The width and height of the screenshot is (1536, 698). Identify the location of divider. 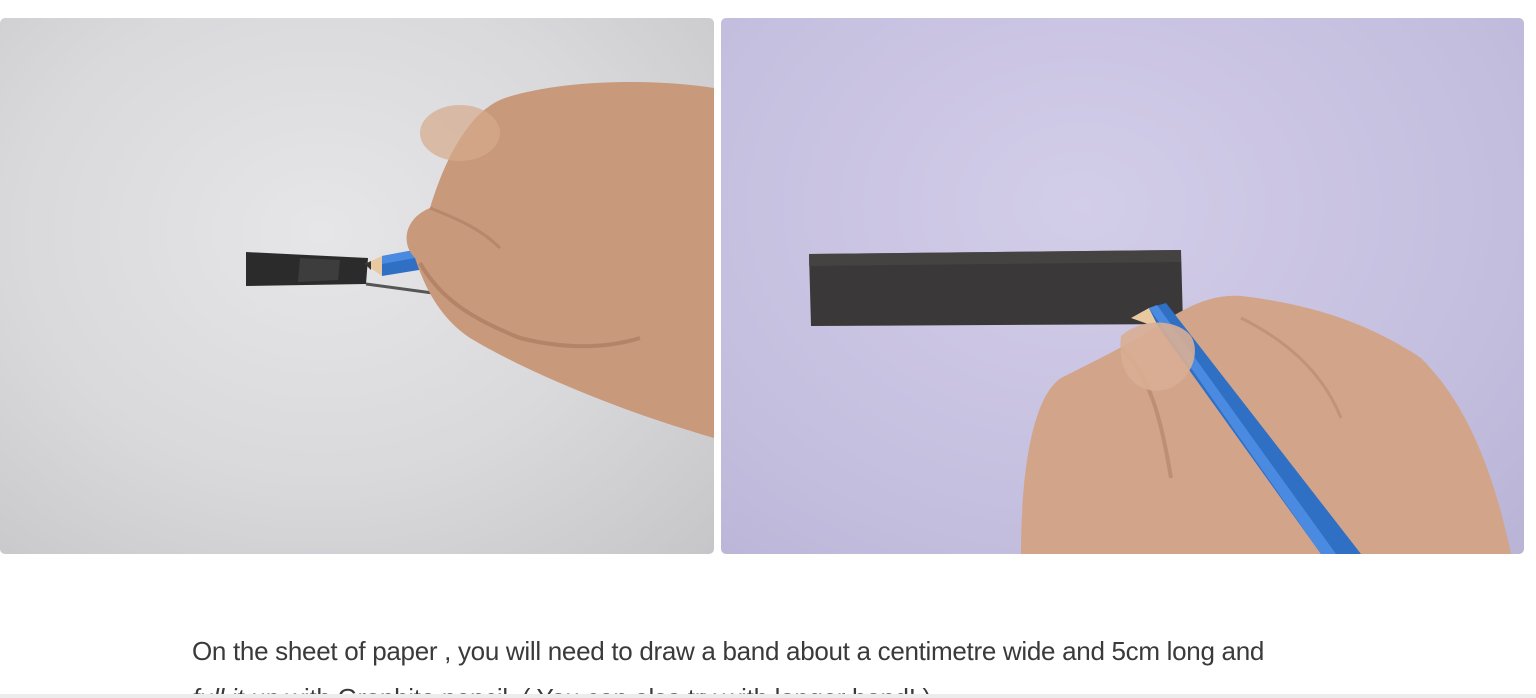
(768, 696).